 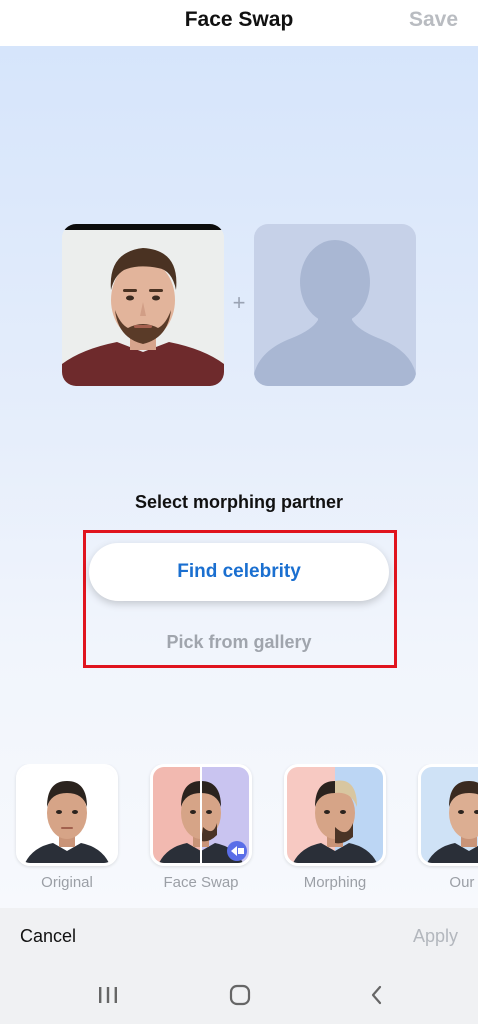 What do you see at coordinates (239, 937) in the screenshot?
I see `action-bar: Cancel Apply` at bounding box center [239, 937].